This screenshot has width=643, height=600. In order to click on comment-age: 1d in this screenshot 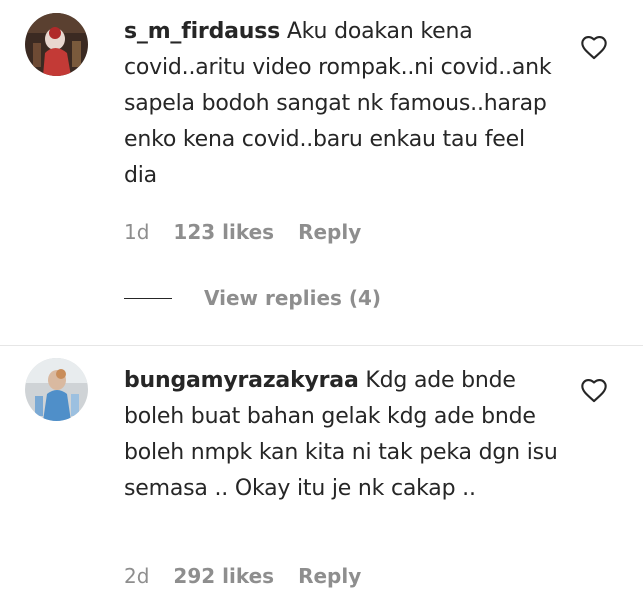, I will do `click(137, 232)`.